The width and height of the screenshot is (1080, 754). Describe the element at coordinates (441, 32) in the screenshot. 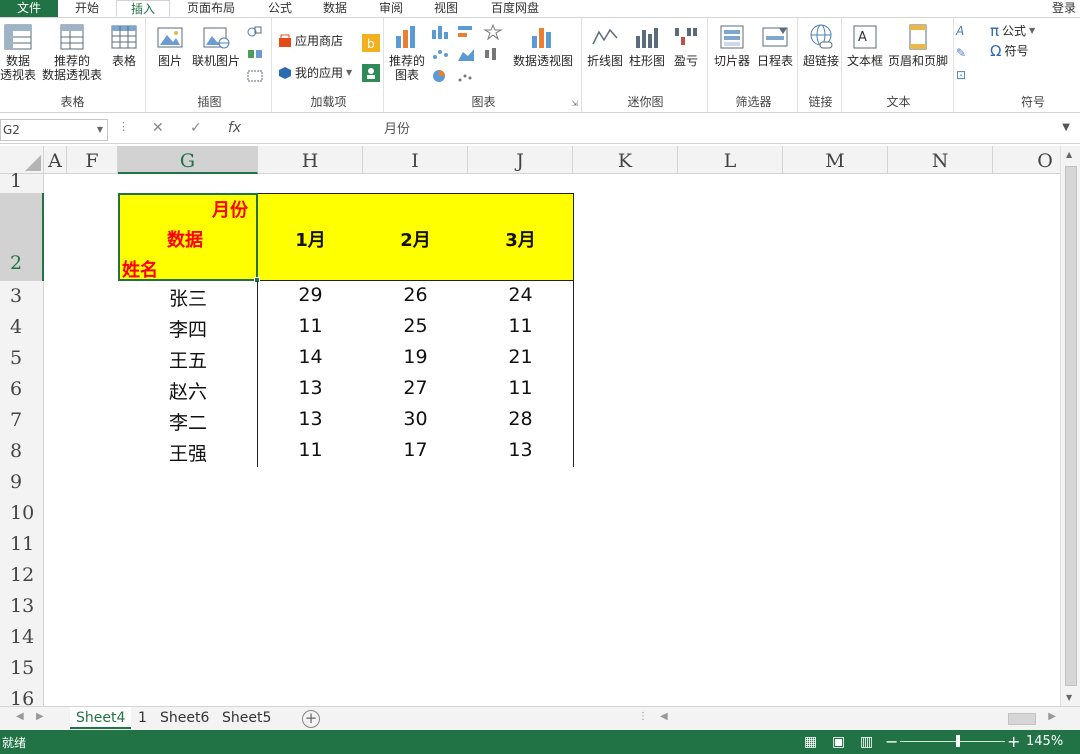

I see `column-chart-icon` at that location.